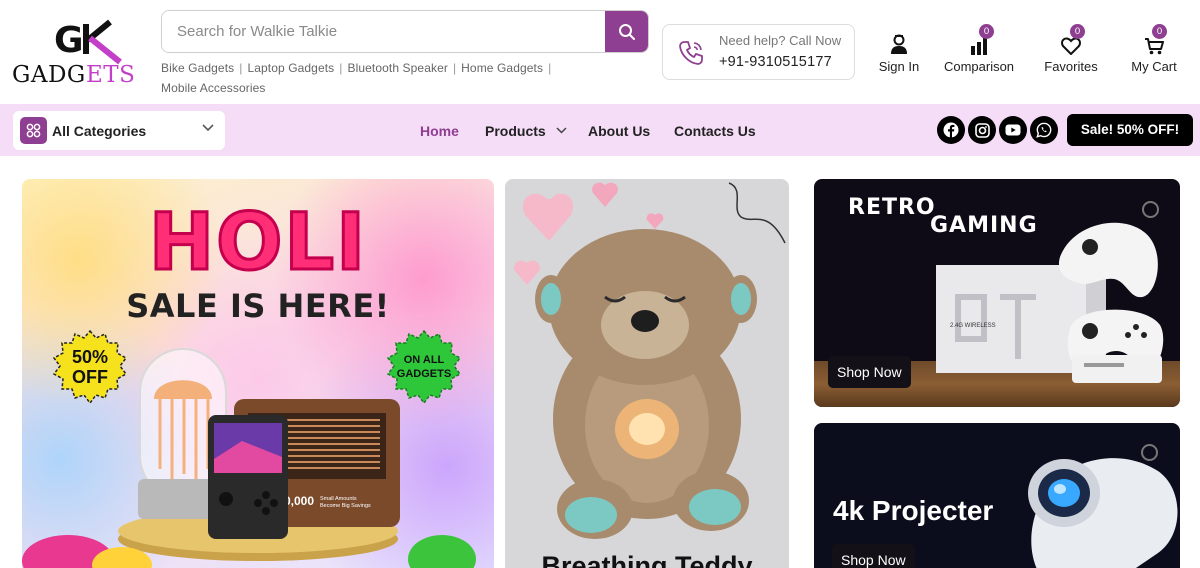 Image resolution: width=1200 pixels, height=568 pixels. What do you see at coordinates (758, 52) in the screenshot?
I see `help-contact-box: Need help? Call Now +91-9310515177` at bounding box center [758, 52].